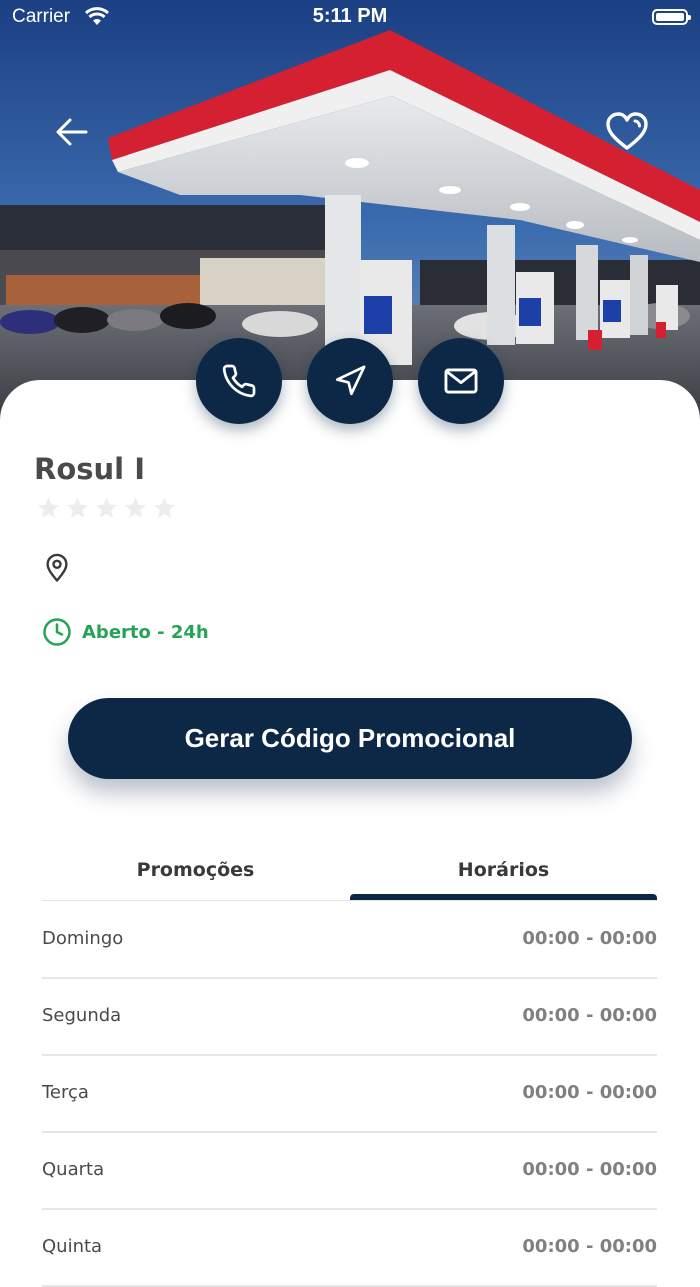 This screenshot has height=1287, width=700. What do you see at coordinates (82, 1015) in the screenshot?
I see `schedule-day: Segunda` at bounding box center [82, 1015].